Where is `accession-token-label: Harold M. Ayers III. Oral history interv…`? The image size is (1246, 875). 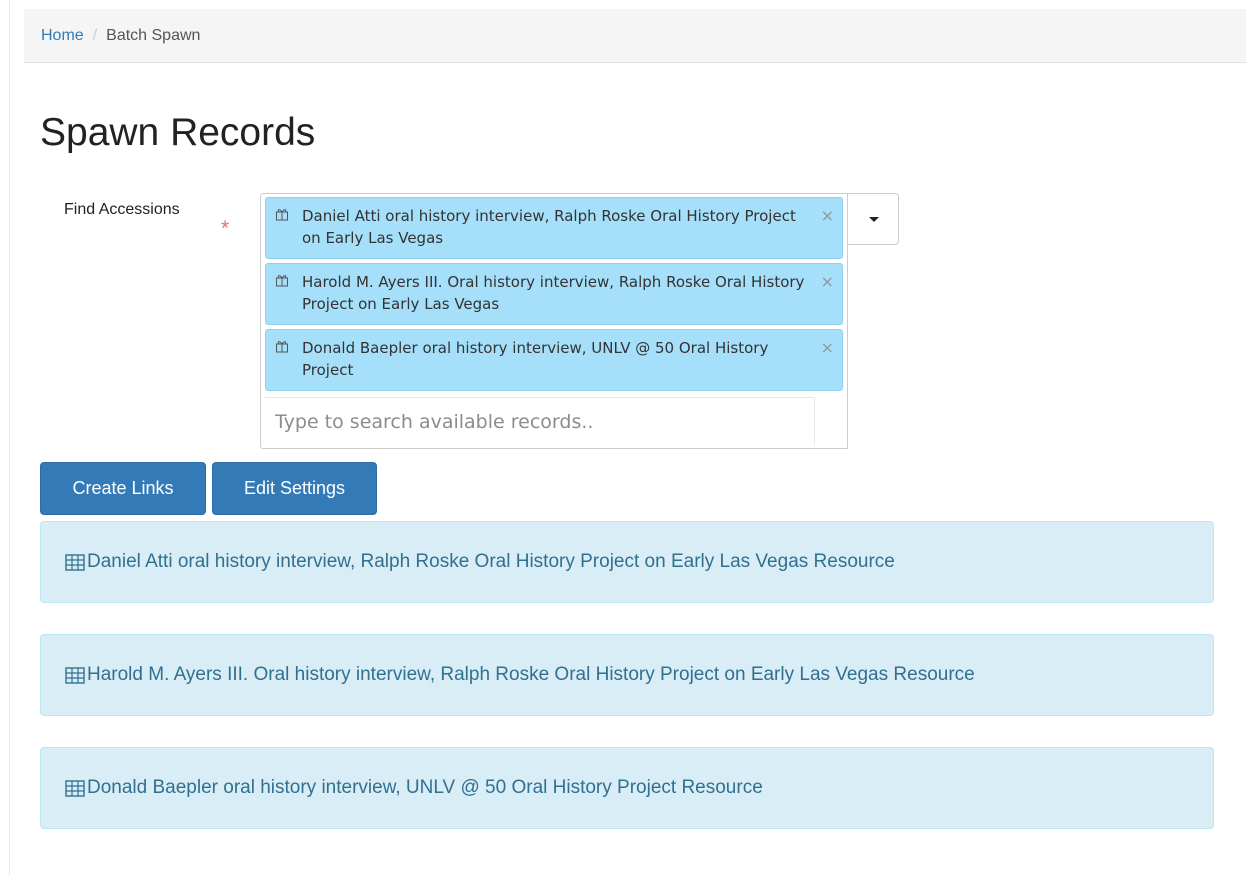 accession-token-label: Harold M. Ayers III. Oral history interv… is located at coordinates (553, 293).